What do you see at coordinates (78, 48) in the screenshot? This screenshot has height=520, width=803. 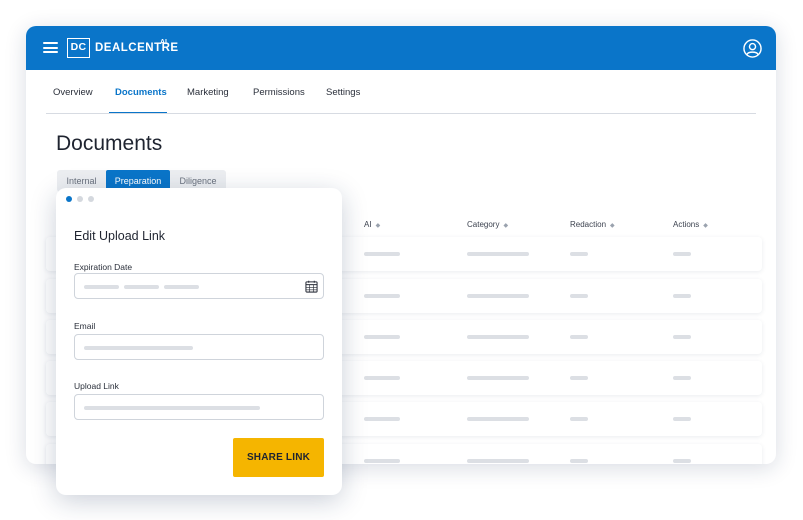 I see `logo-mark: DC` at bounding box center [78, 48].